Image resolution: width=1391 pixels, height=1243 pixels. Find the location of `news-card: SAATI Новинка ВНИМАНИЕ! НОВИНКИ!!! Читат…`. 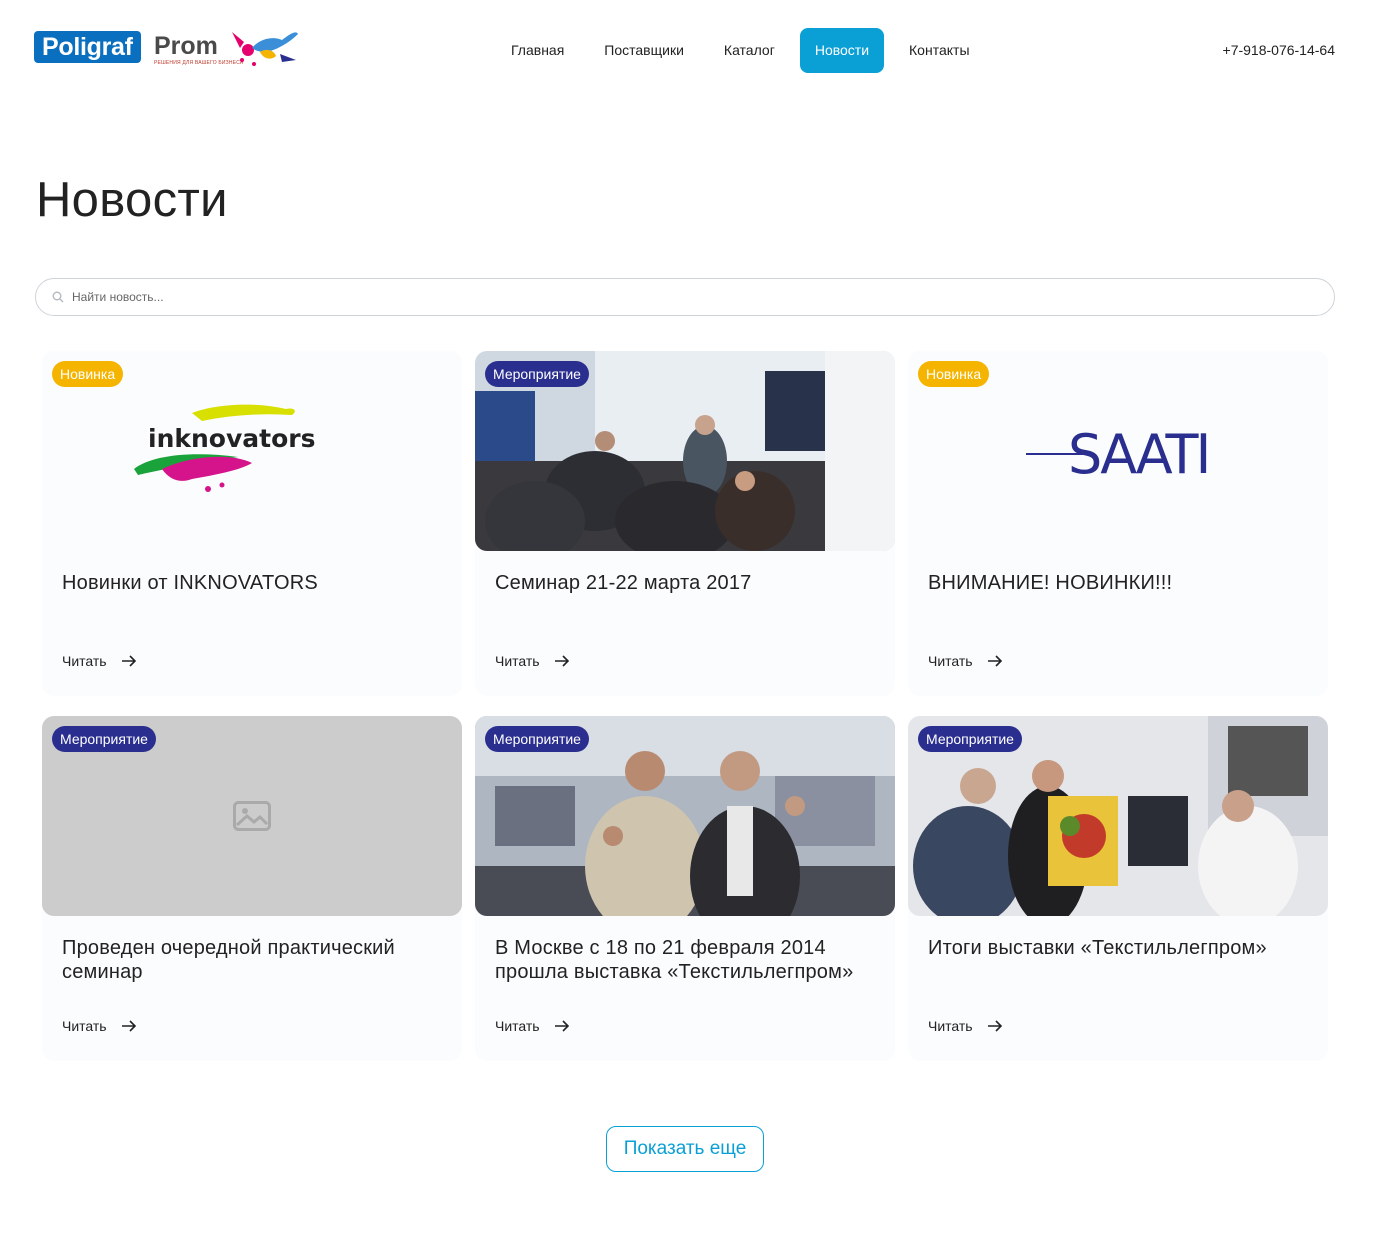

news-card: SAATI Новинка ВНИМАНИЕ! НОВИНКИ!!! Читат… is located at coordinates (1118, 523).